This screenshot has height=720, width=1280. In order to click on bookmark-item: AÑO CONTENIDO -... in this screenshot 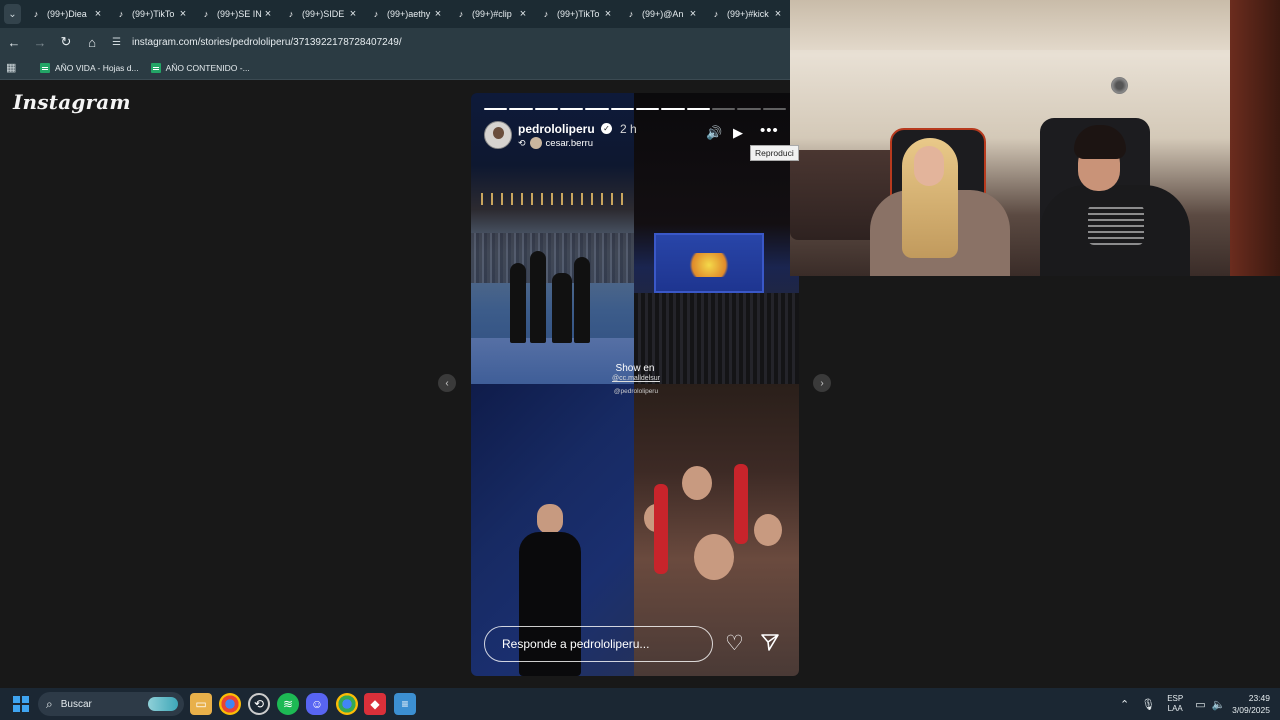, I will do `click(200, 67)`.